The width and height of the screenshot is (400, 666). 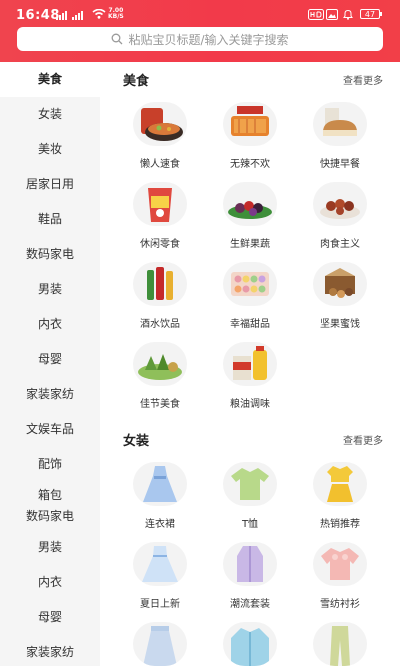 What do you see at coordinates (340, 284) in the screenshot?
I see `nuts-box-icon` at bounding box center [340, 284].